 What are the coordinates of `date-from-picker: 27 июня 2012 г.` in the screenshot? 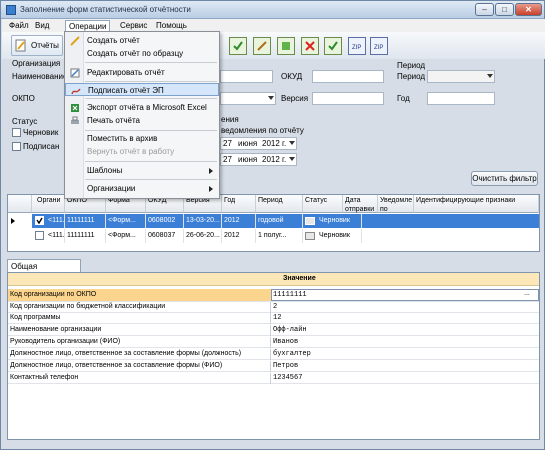 It's located at (258, 143).